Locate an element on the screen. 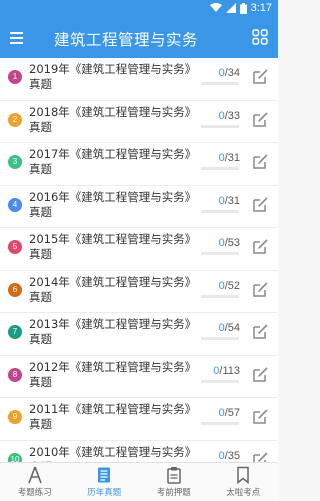  list-item: 9 2011年《建筑工程管理与实务》真题 0/57 is located at coordinates (139, 419).